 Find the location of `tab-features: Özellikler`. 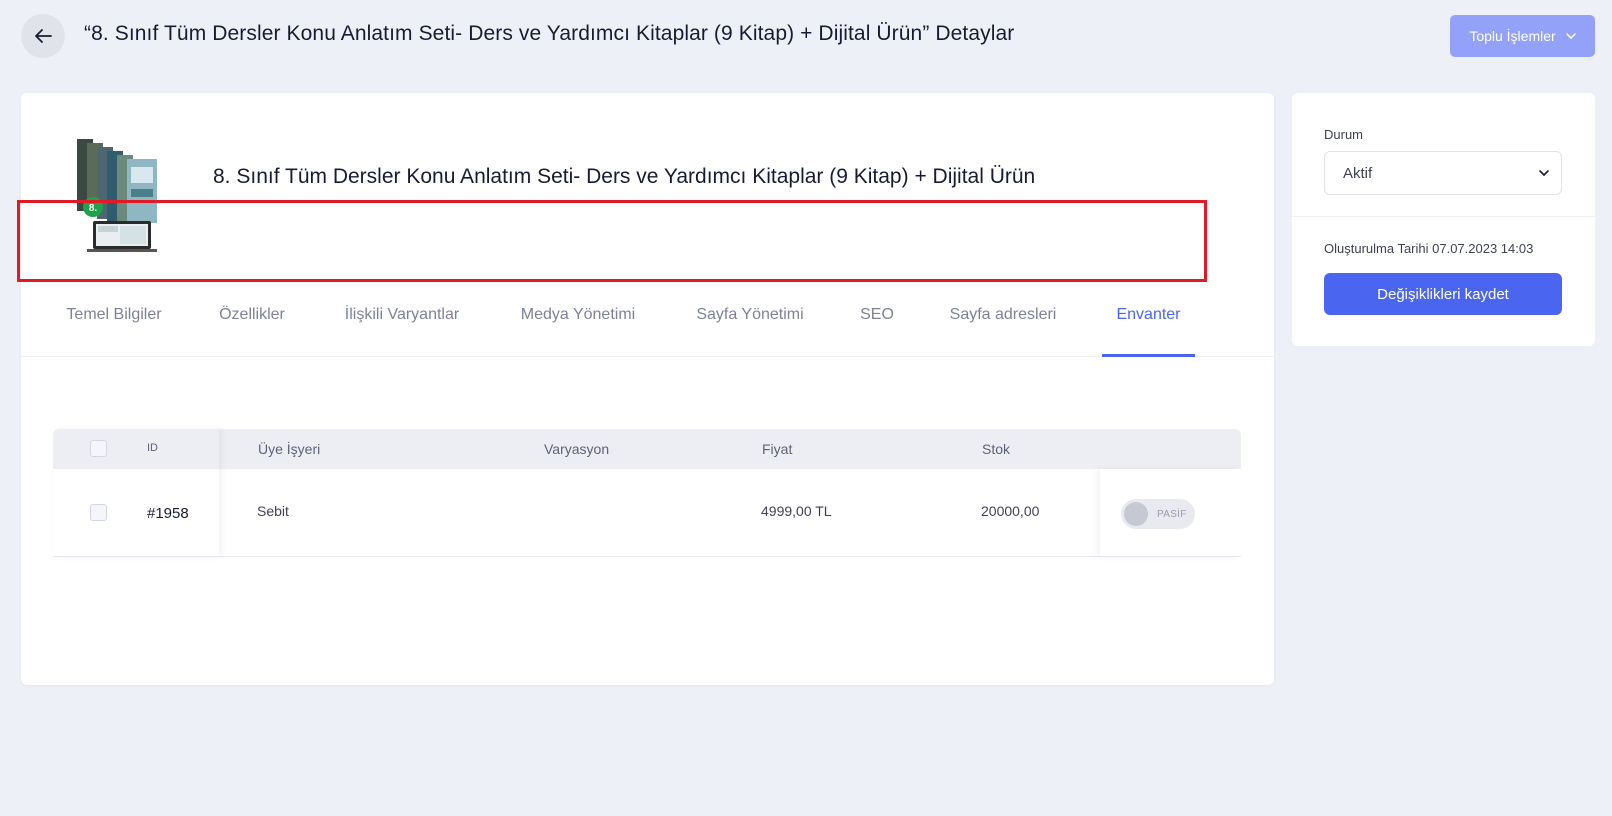

tab-features: Özellikler is located at coordinates (252, 320).